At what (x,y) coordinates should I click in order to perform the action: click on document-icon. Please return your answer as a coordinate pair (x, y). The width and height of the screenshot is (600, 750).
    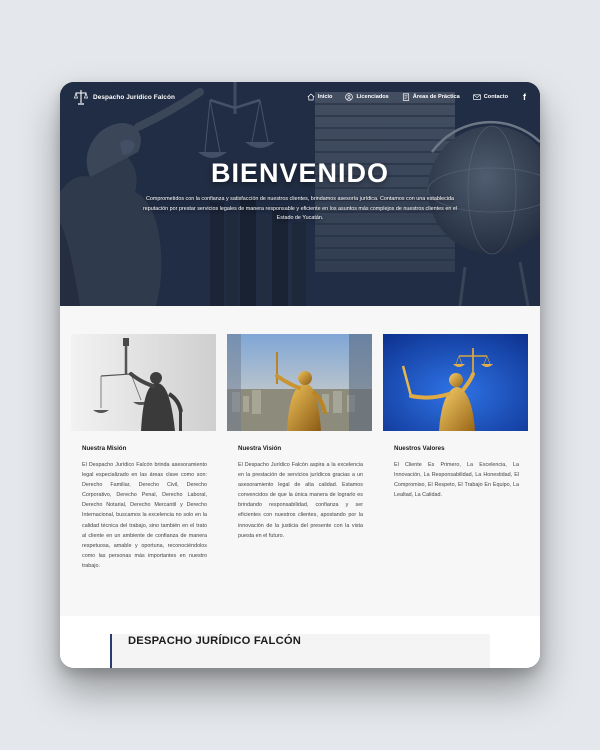
    Looking at the image, I should click on (405, 97).